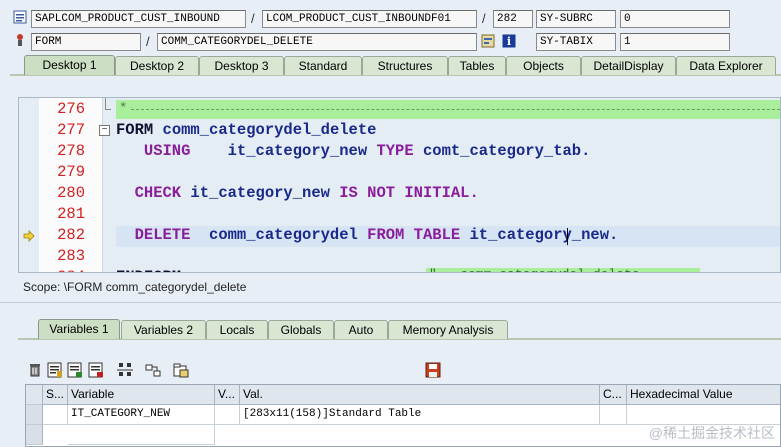 The width and height of the screenshot is (781, 447). What do you see at coordinates (506, 151) in the screenshot?
I see `code-token: comt_category_tab.` at bounding box center [506, 151].